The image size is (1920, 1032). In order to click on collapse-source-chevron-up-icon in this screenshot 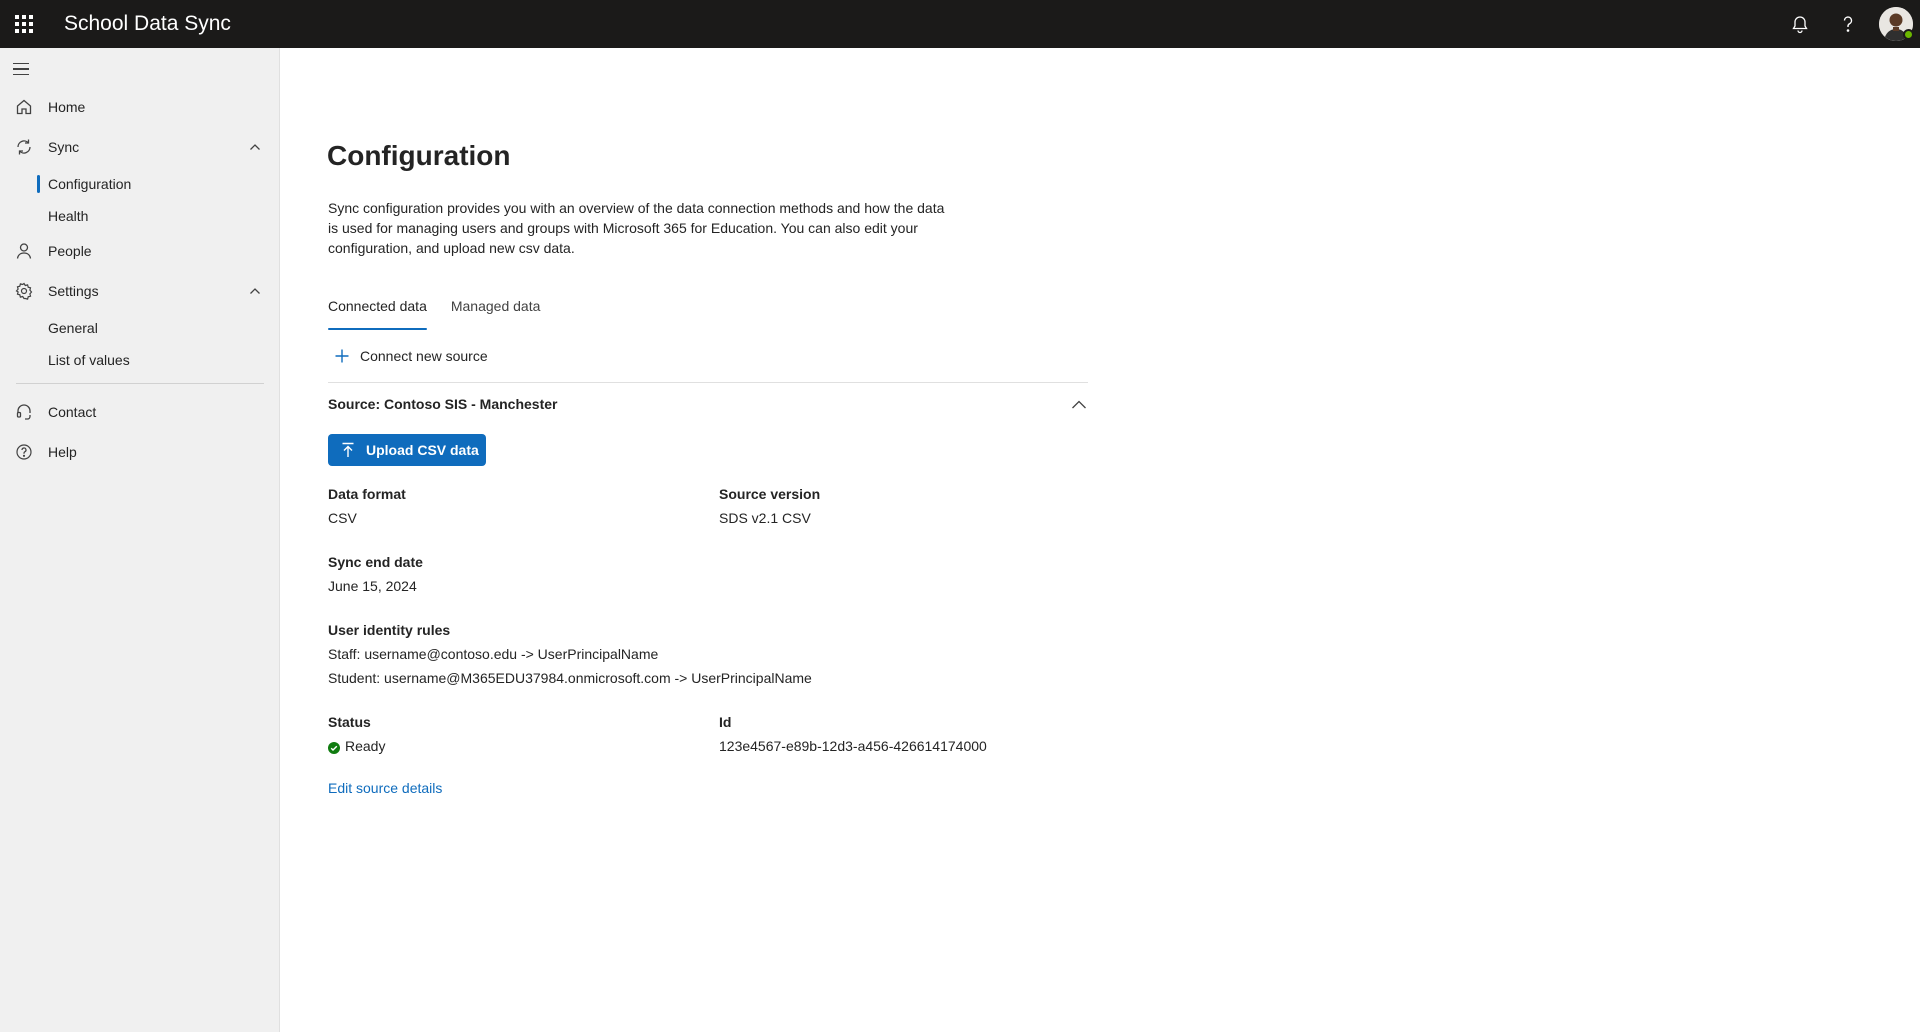, I will do `click(1079, 405)`.